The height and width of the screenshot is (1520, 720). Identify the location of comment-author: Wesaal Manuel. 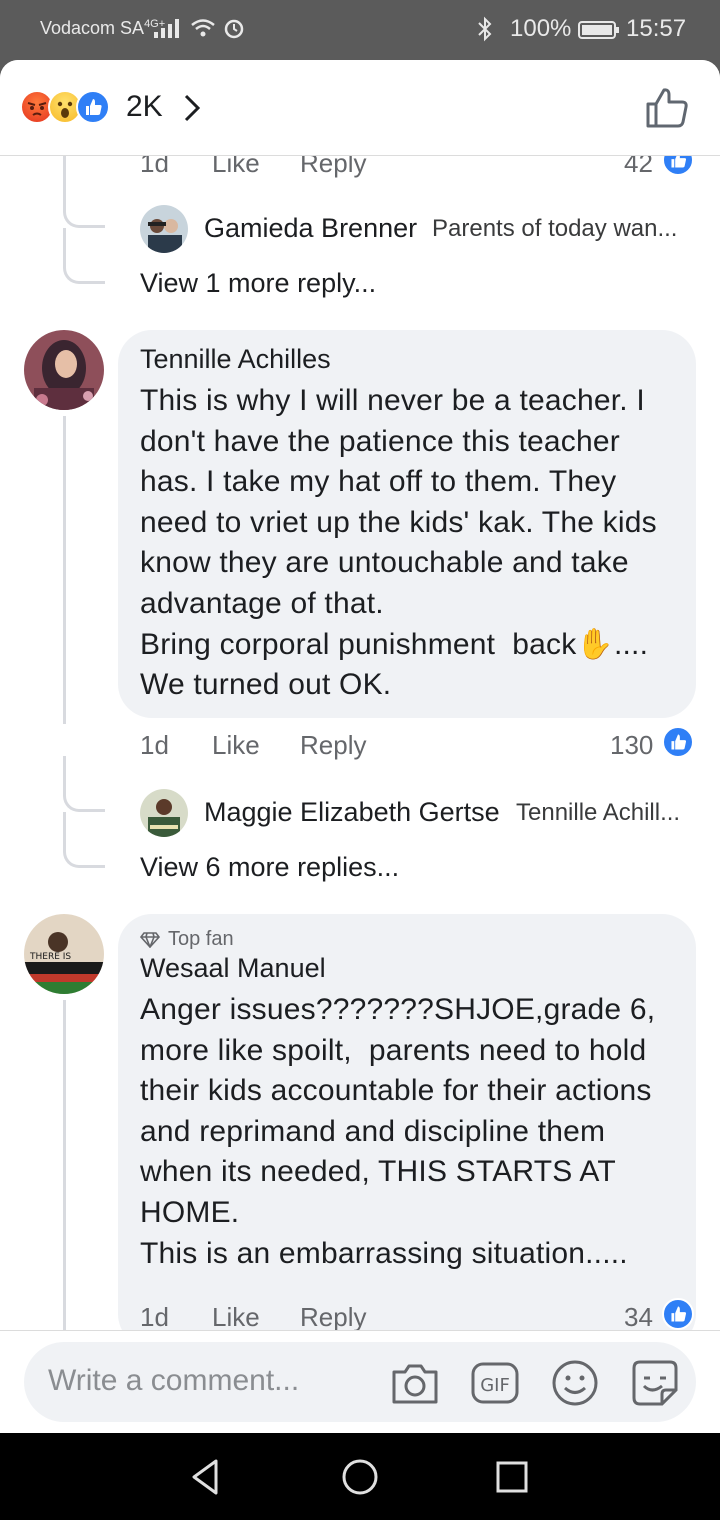
(407, 968).